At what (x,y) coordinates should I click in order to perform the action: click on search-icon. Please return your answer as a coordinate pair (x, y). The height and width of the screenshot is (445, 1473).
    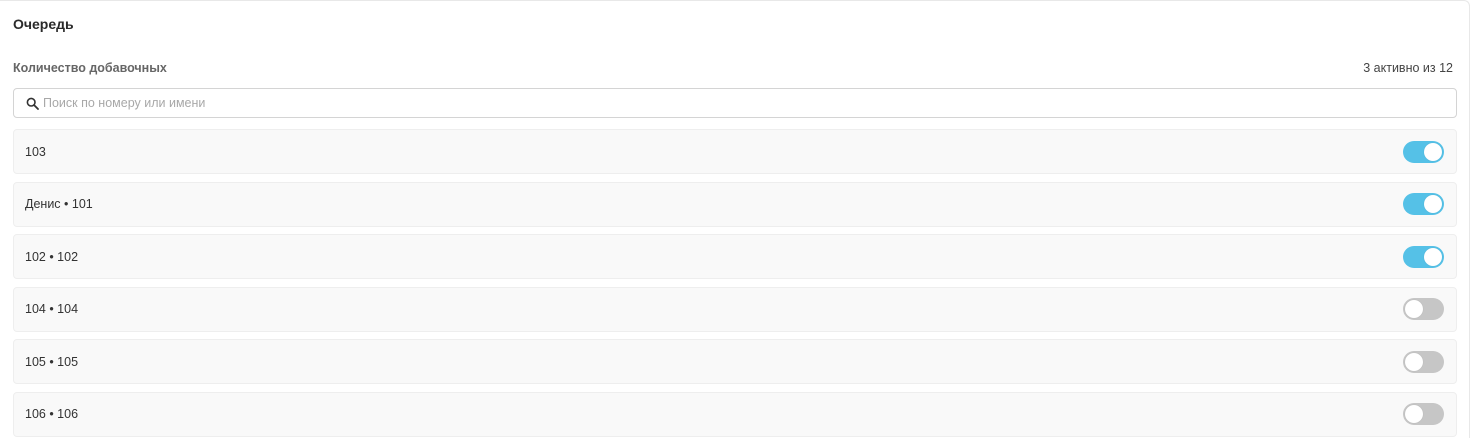
    Looking at the image, I should click on (32, 103).